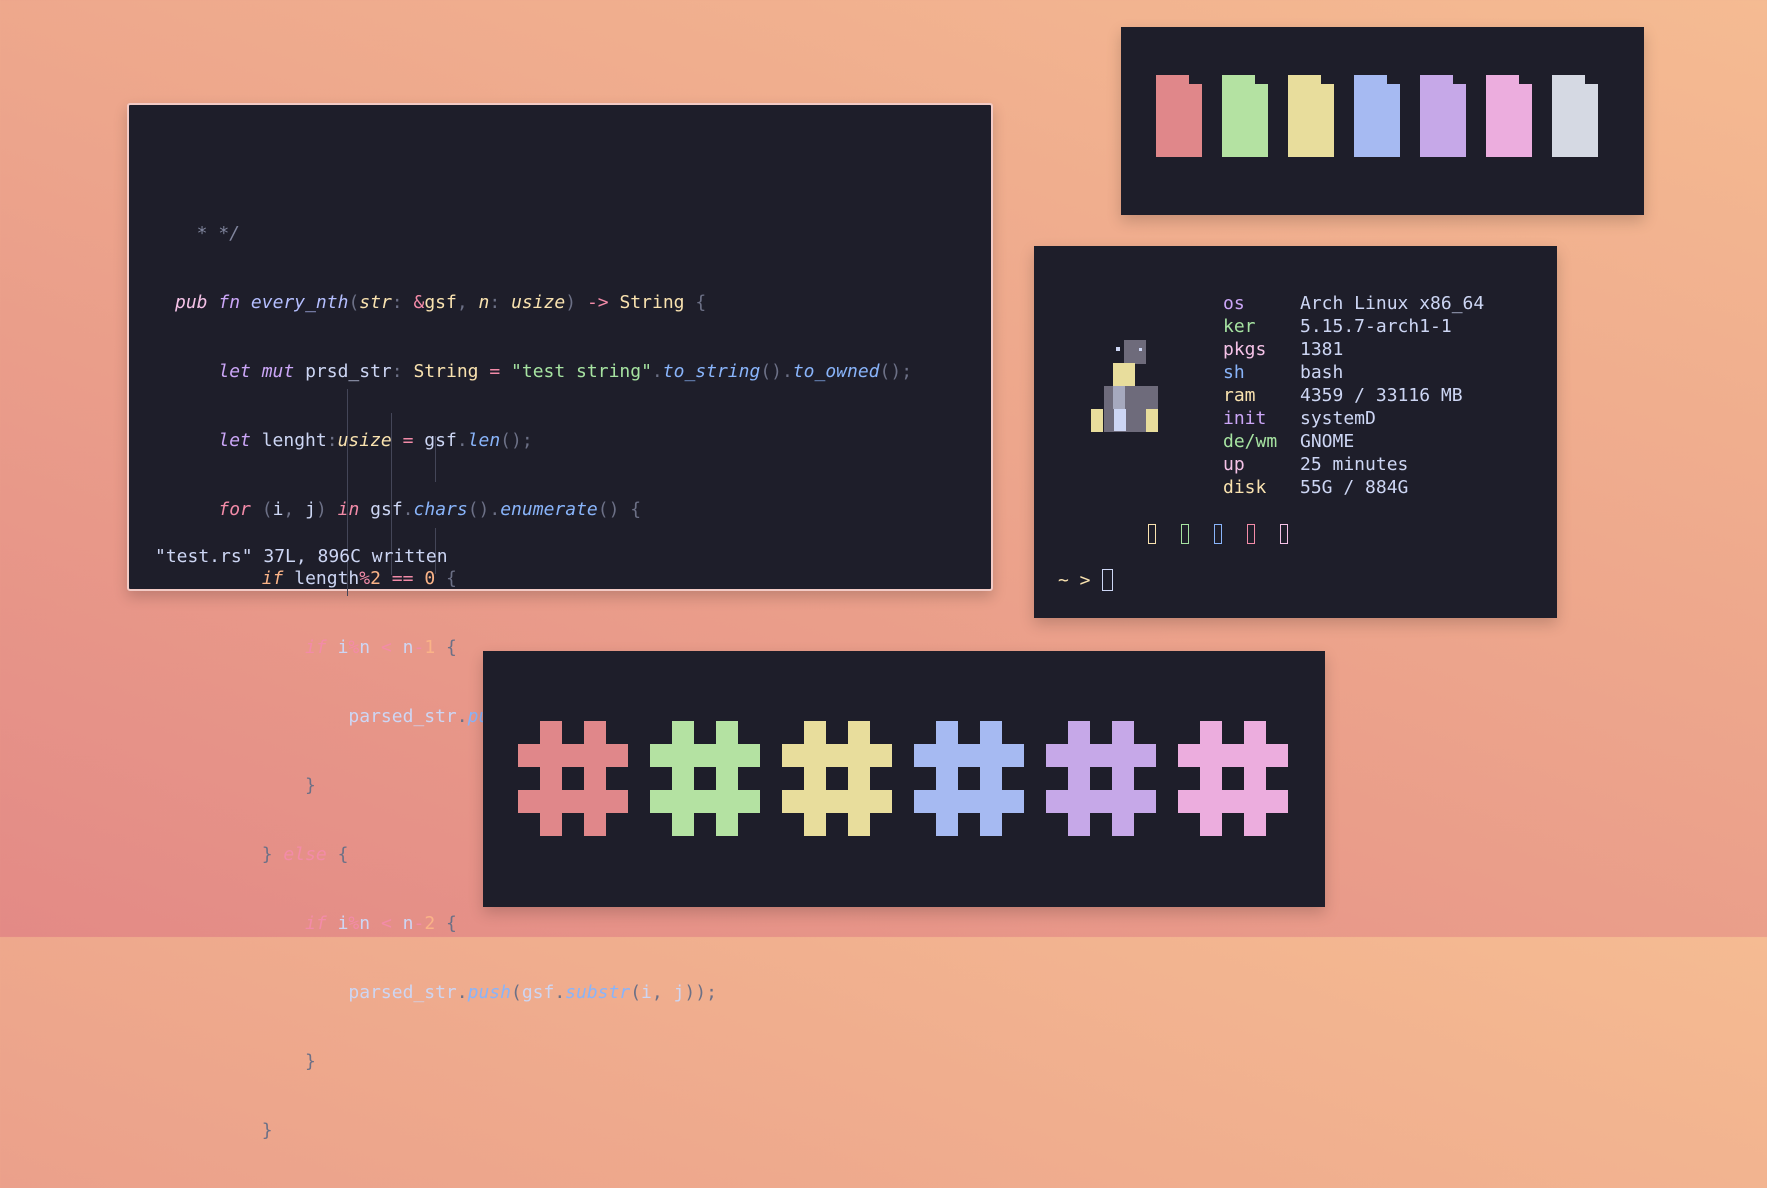 This screenshot has width=1767, height=1188. Describe the element at coordinates (1354, 464) in the screenshot. I see `fetch-value: 25 minutes` at that location.